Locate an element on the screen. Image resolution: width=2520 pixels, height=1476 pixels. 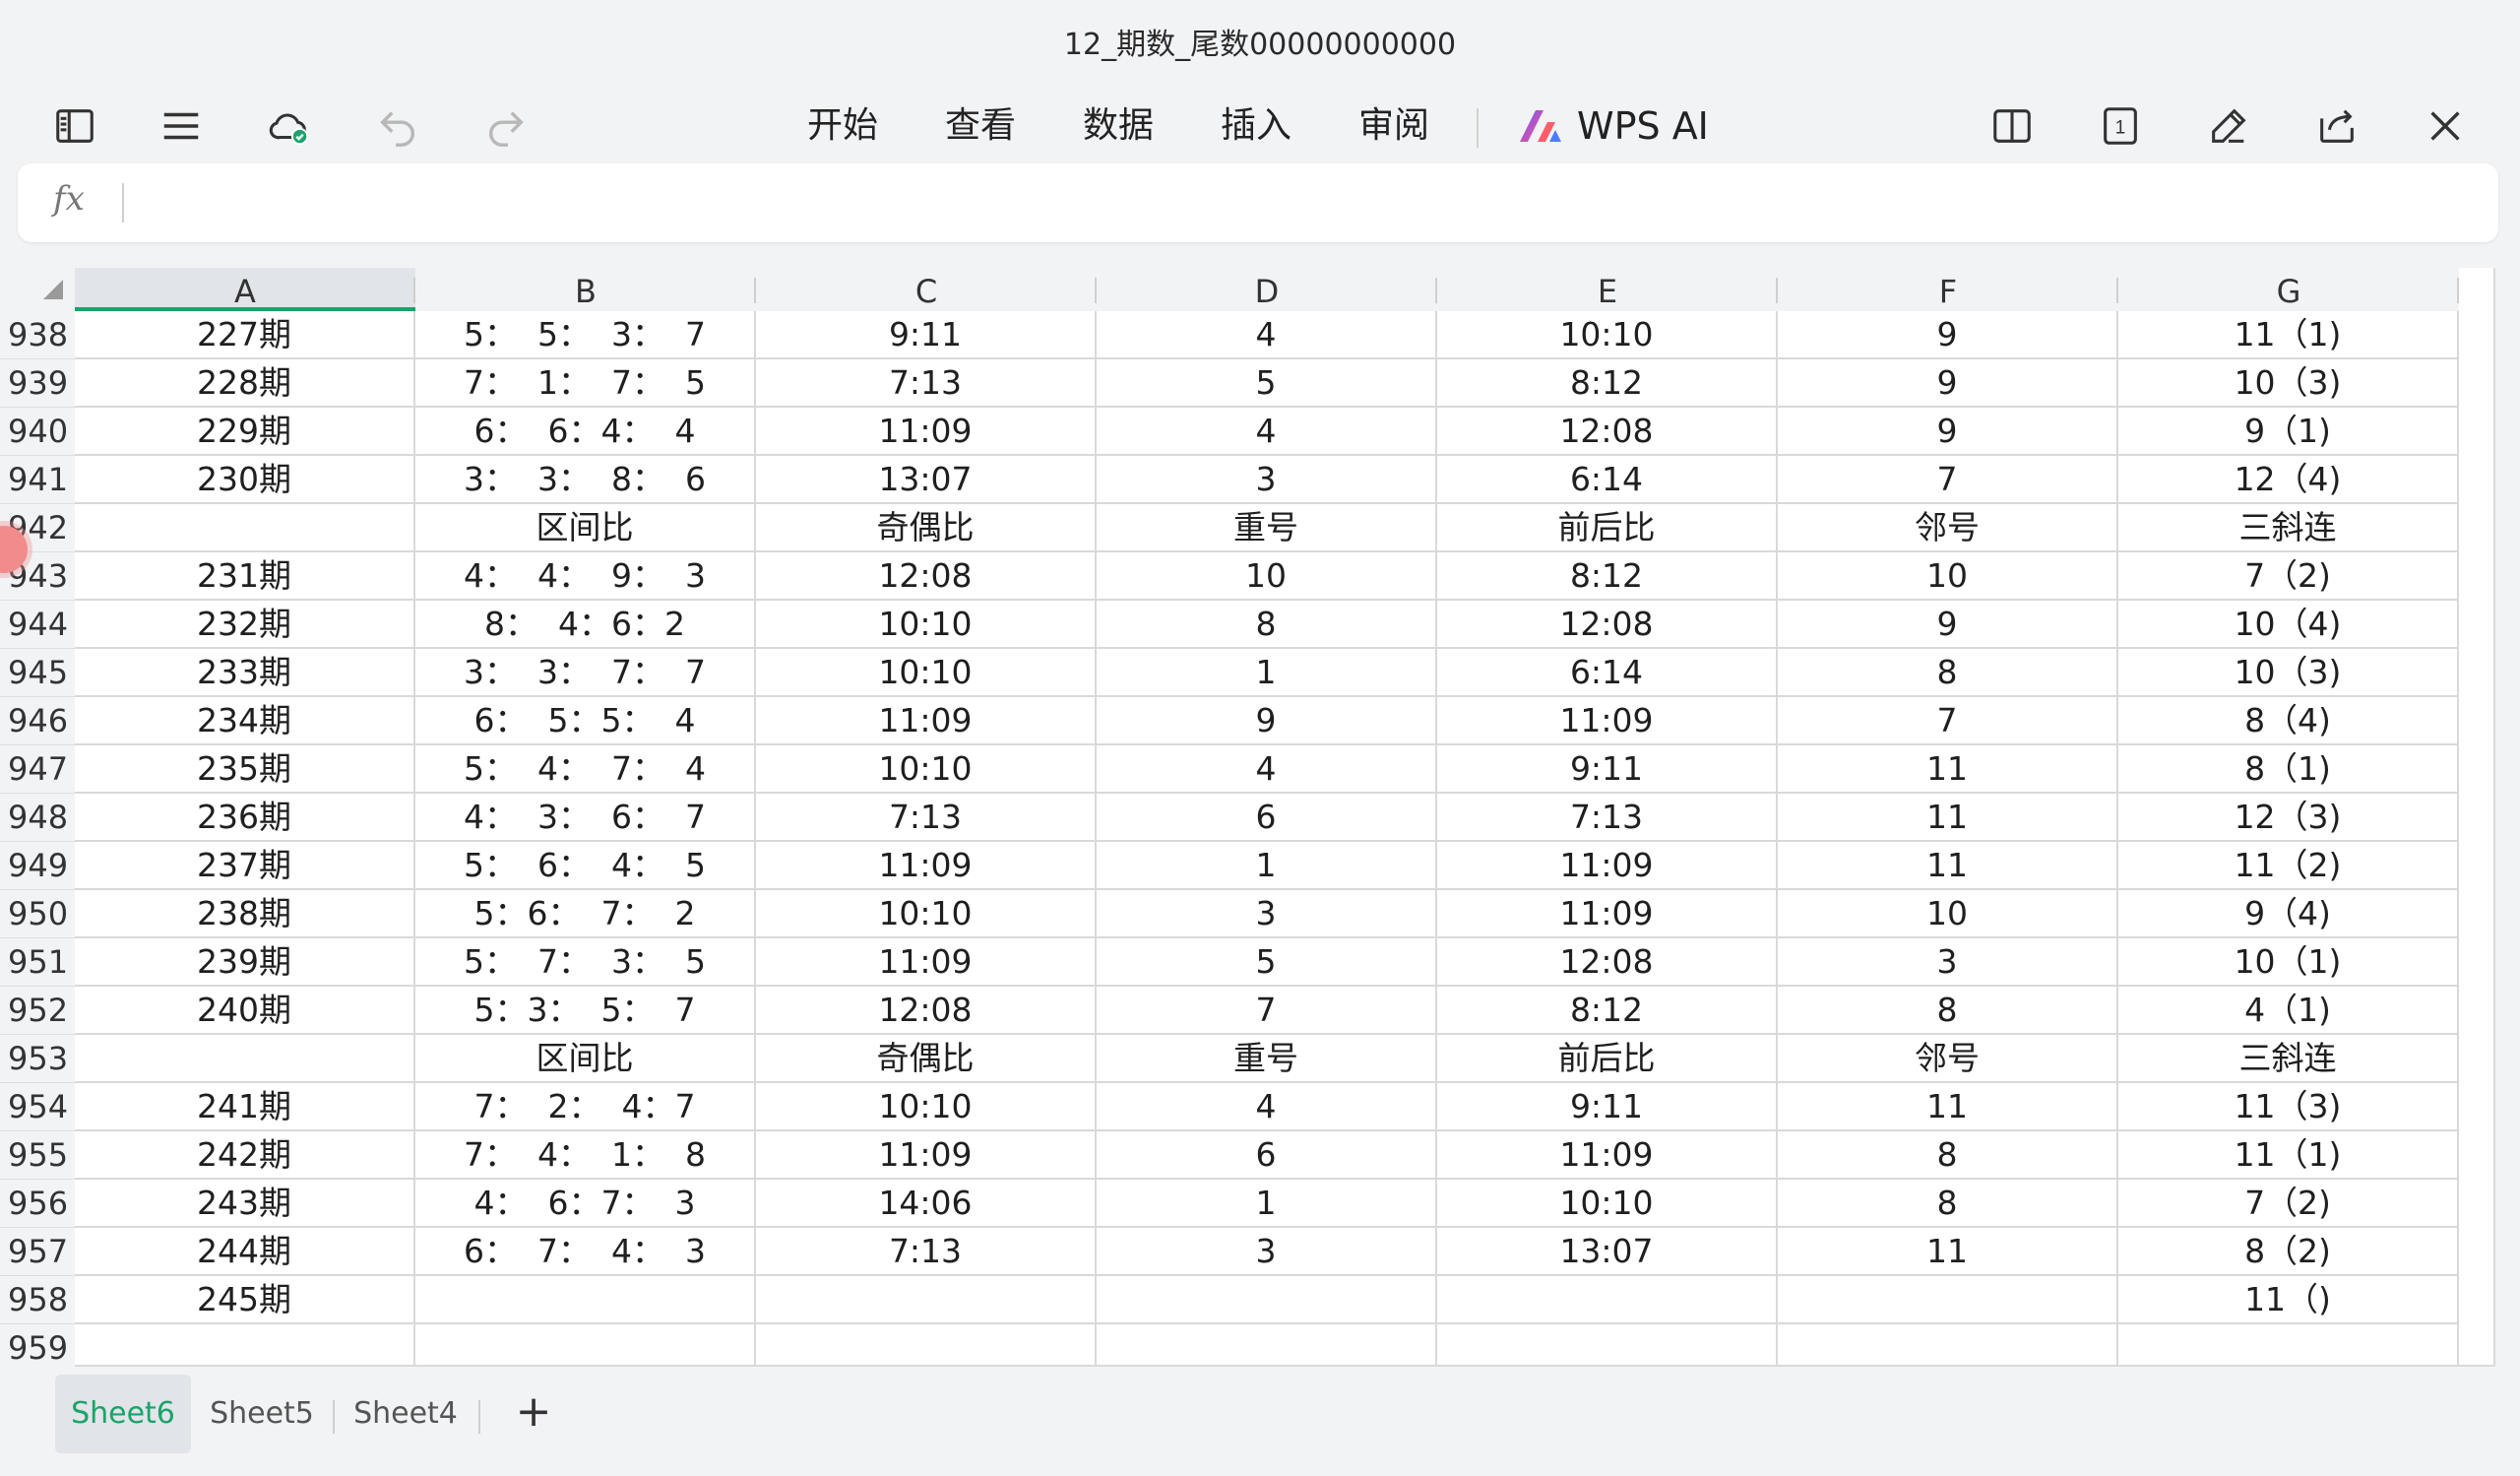
row-number: 940 is located at coordinates (37, 432).